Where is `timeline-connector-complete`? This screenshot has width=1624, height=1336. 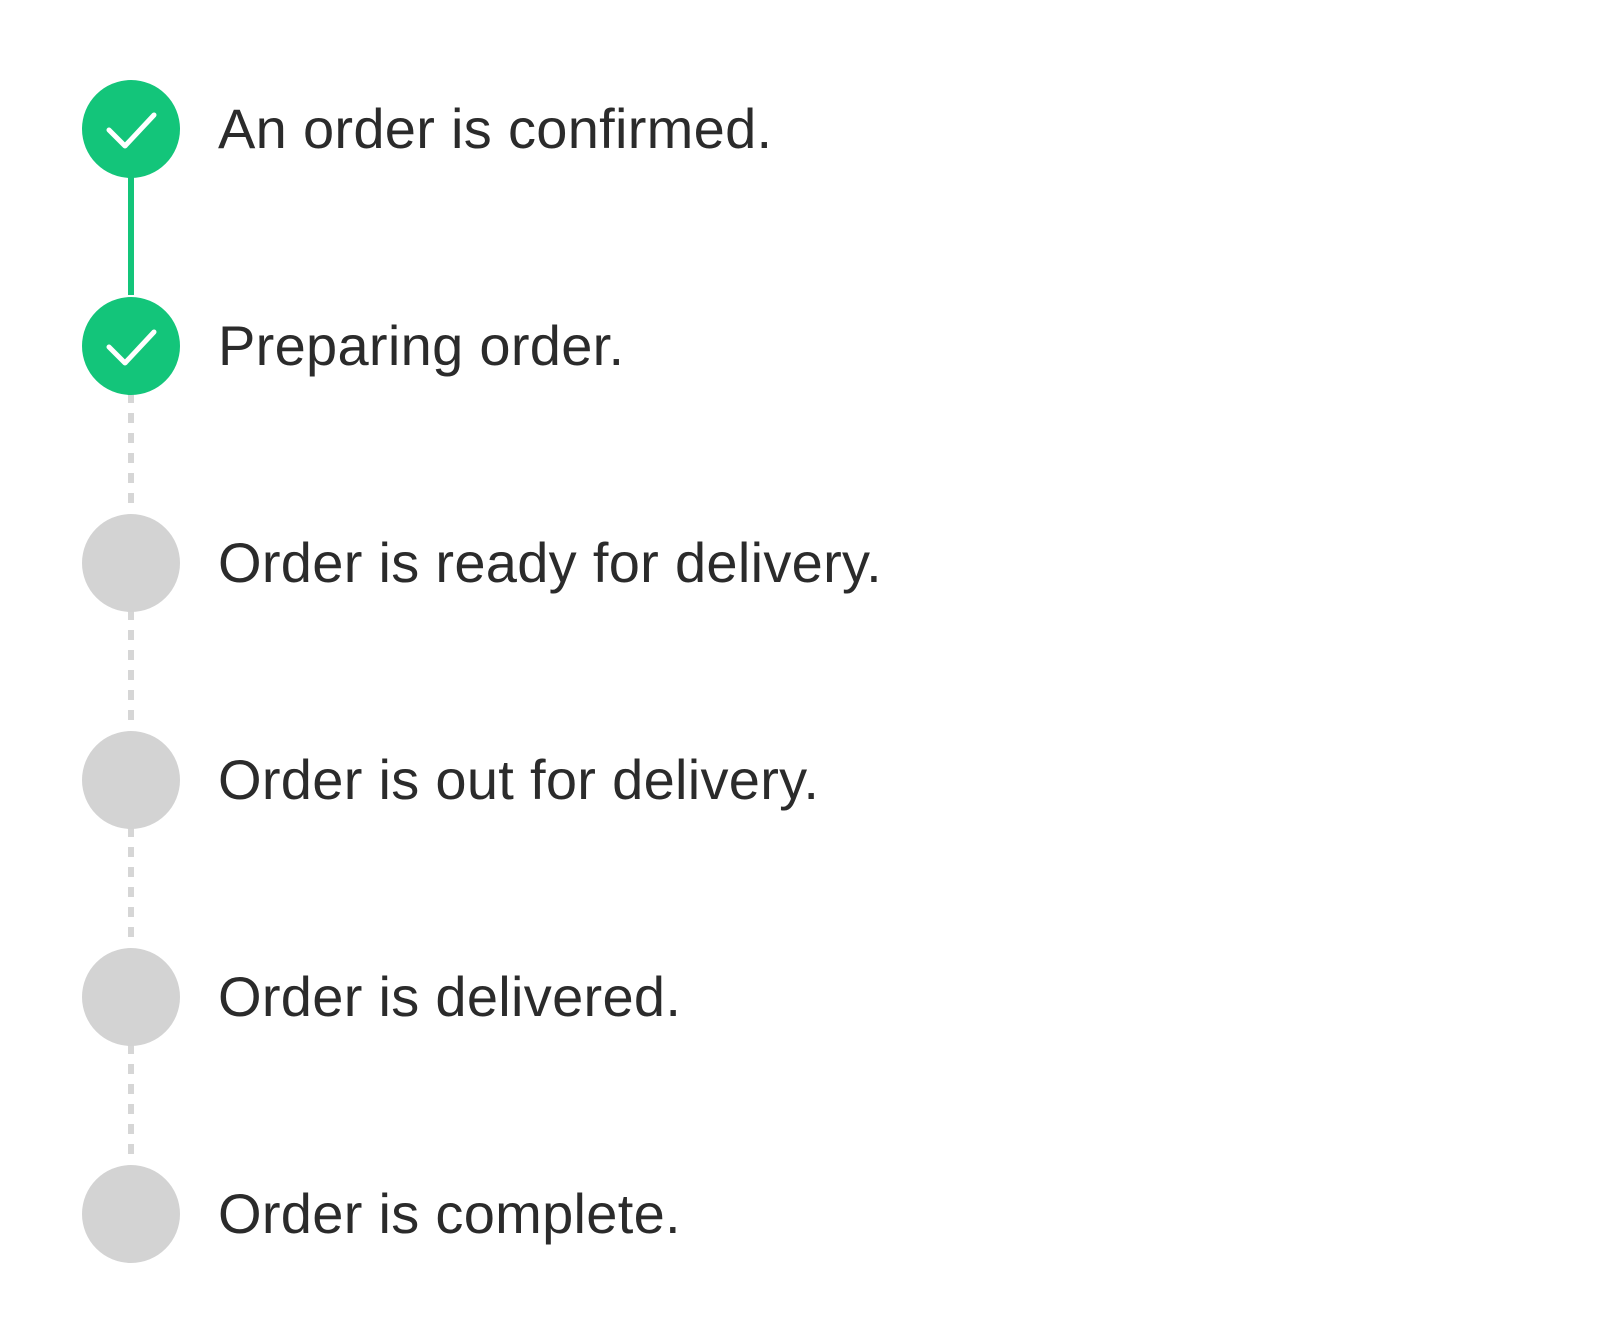 timeline-connector-complete is located at coordinates (131, 236).